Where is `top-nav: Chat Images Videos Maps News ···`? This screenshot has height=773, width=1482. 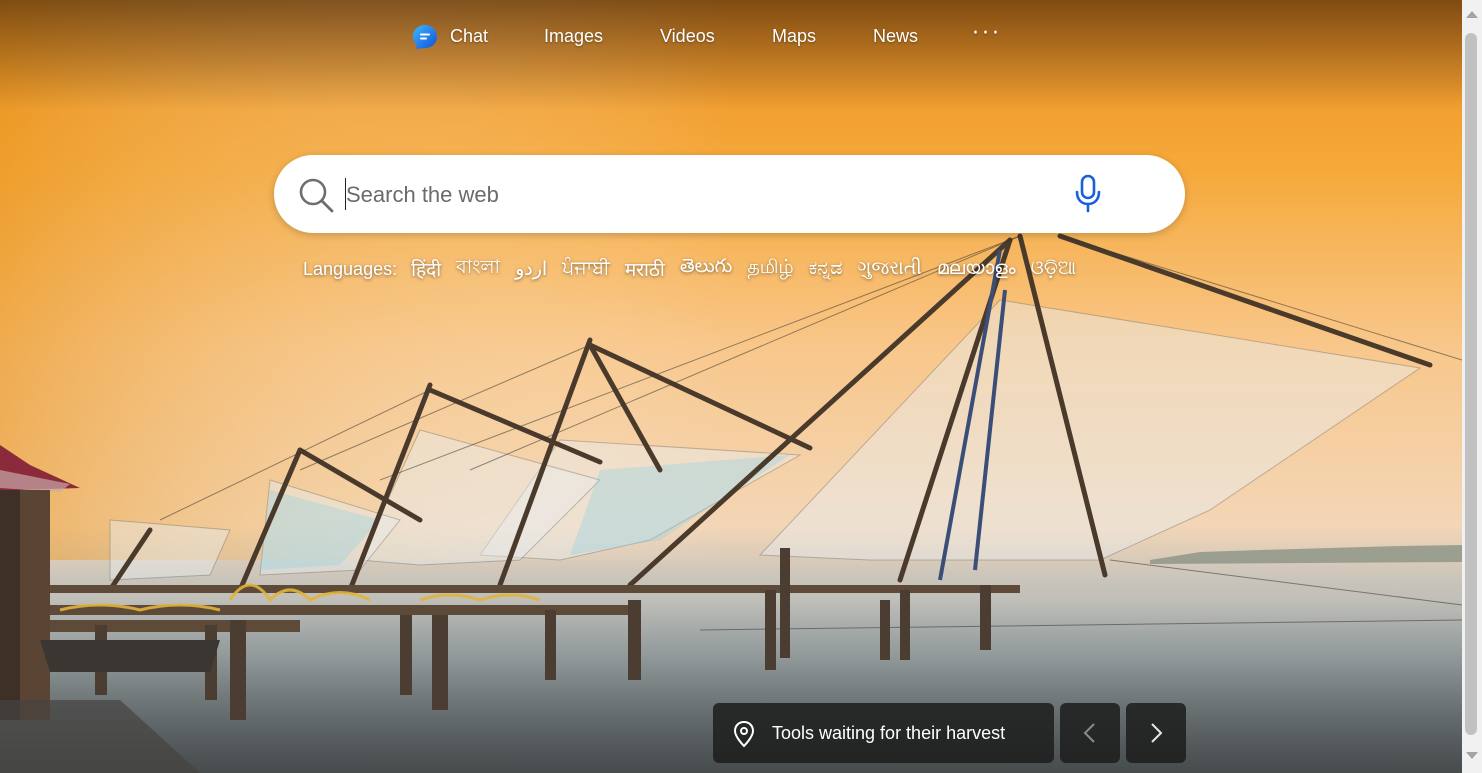 top-nav: Chat Images Videos Maps News ··· is located at coordinates (731, 37).